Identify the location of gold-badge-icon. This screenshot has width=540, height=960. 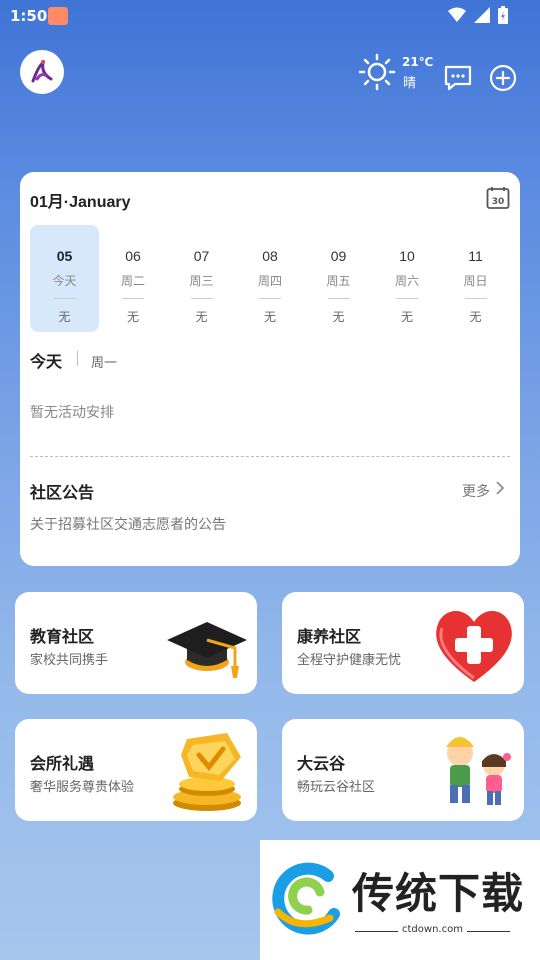
(207, 772).